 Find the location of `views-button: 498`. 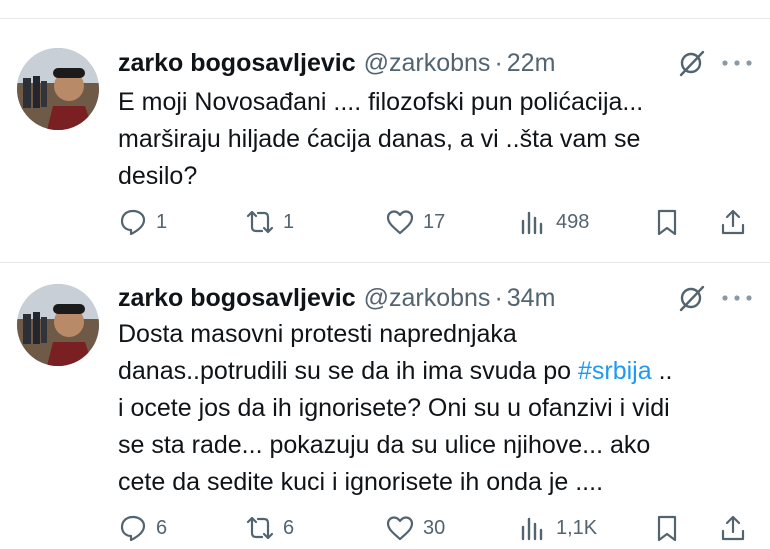

views-button: 498 is located at coordinates (553, 222).